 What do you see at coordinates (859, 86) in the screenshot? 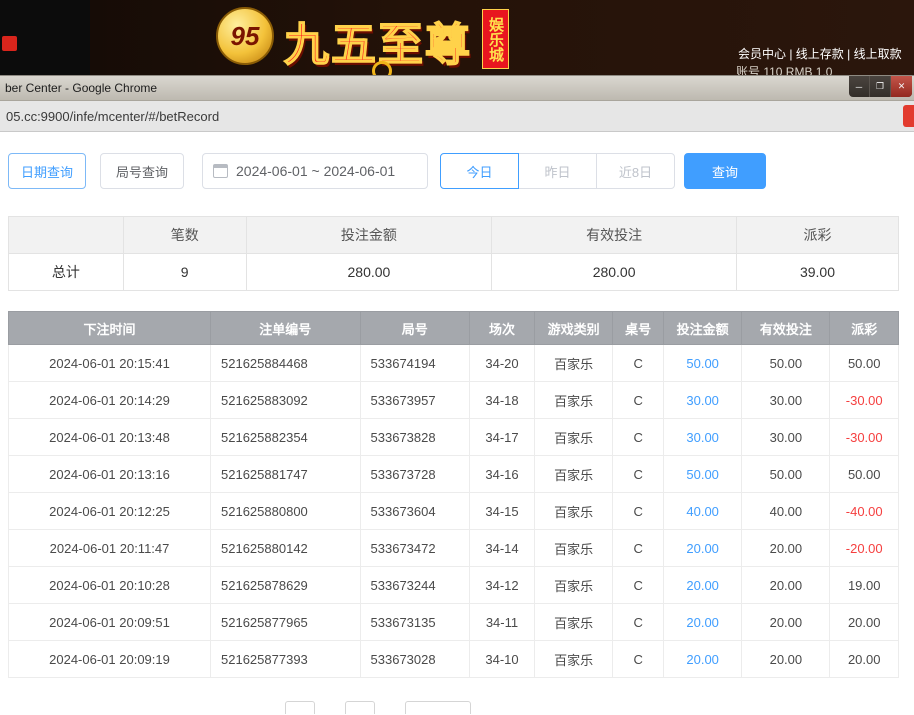
I see `minimize-button: ─` at bounding box center [859, 86].